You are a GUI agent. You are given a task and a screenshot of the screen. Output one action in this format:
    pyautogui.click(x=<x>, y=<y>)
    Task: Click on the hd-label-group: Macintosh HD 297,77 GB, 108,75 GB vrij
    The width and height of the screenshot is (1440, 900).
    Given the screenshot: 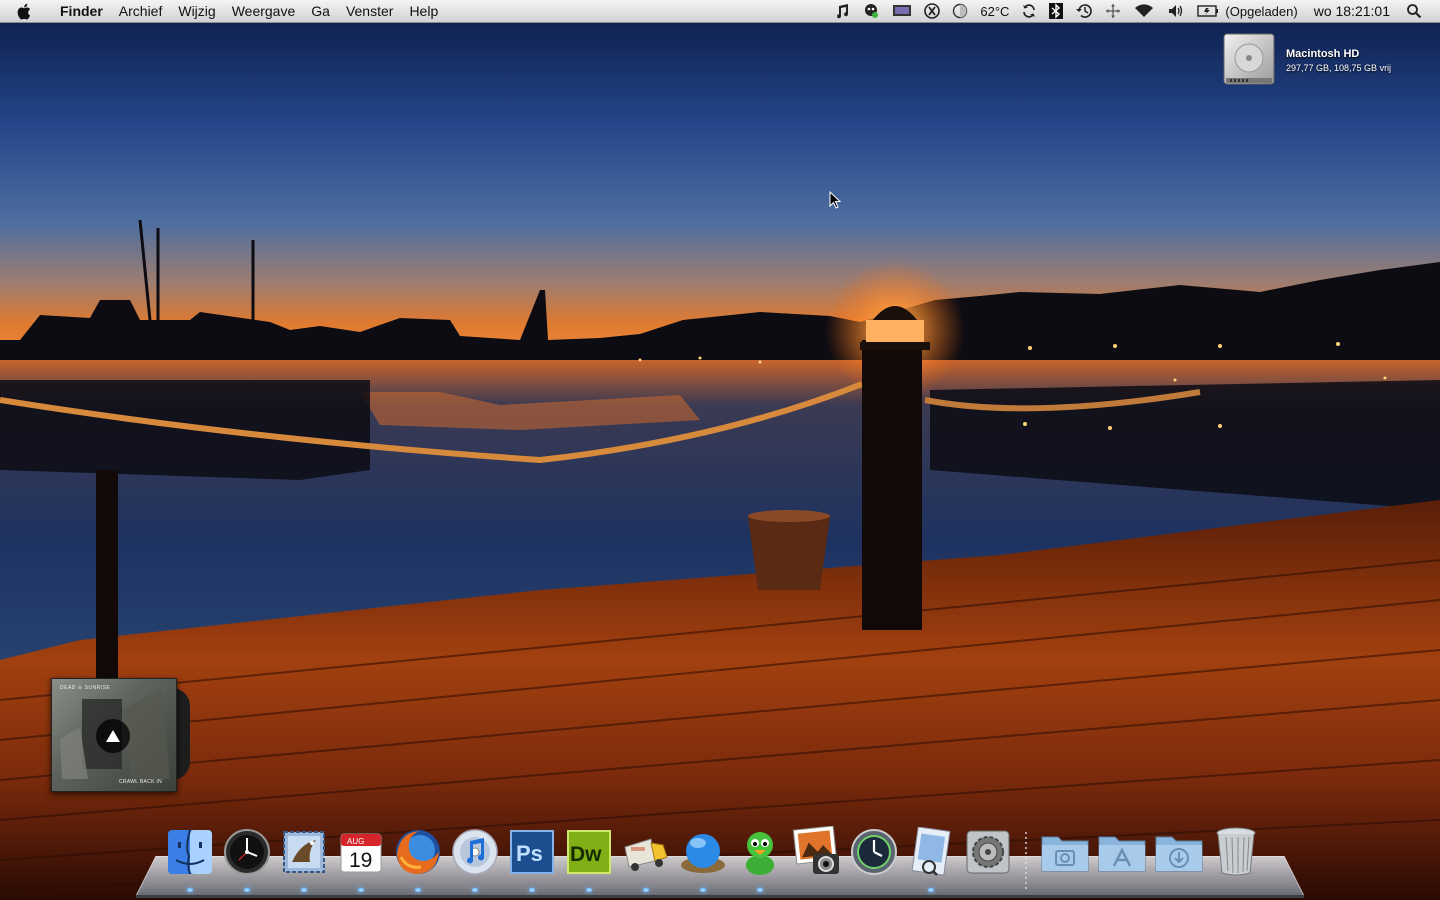 What is the action you would take?
    pyautogui.click(x=1338, y=60)
    